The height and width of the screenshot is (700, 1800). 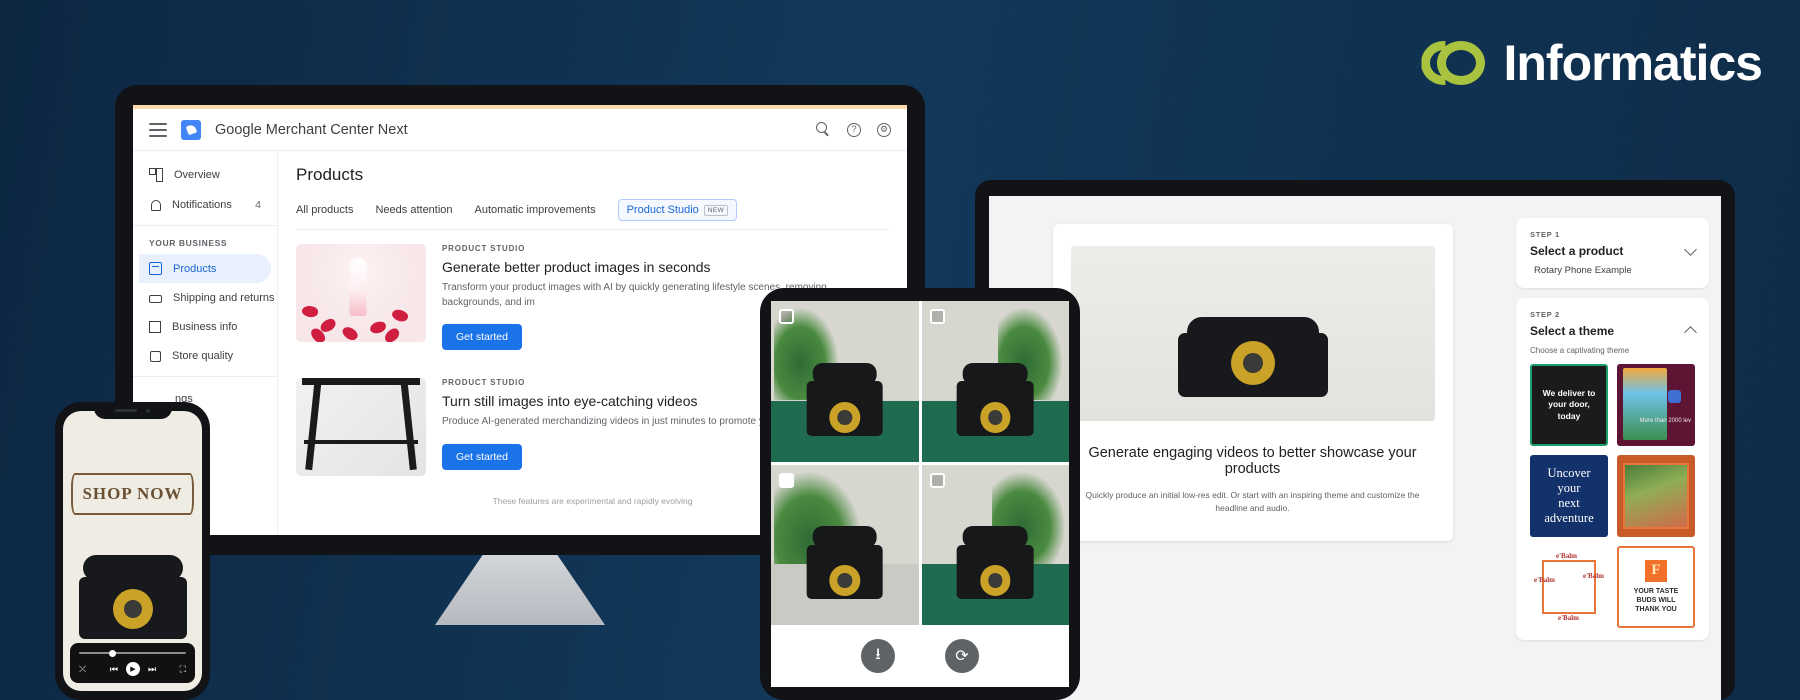 I want to click on tab-automatic-improvements: Automatic improvements, so click(x=535, y=210).